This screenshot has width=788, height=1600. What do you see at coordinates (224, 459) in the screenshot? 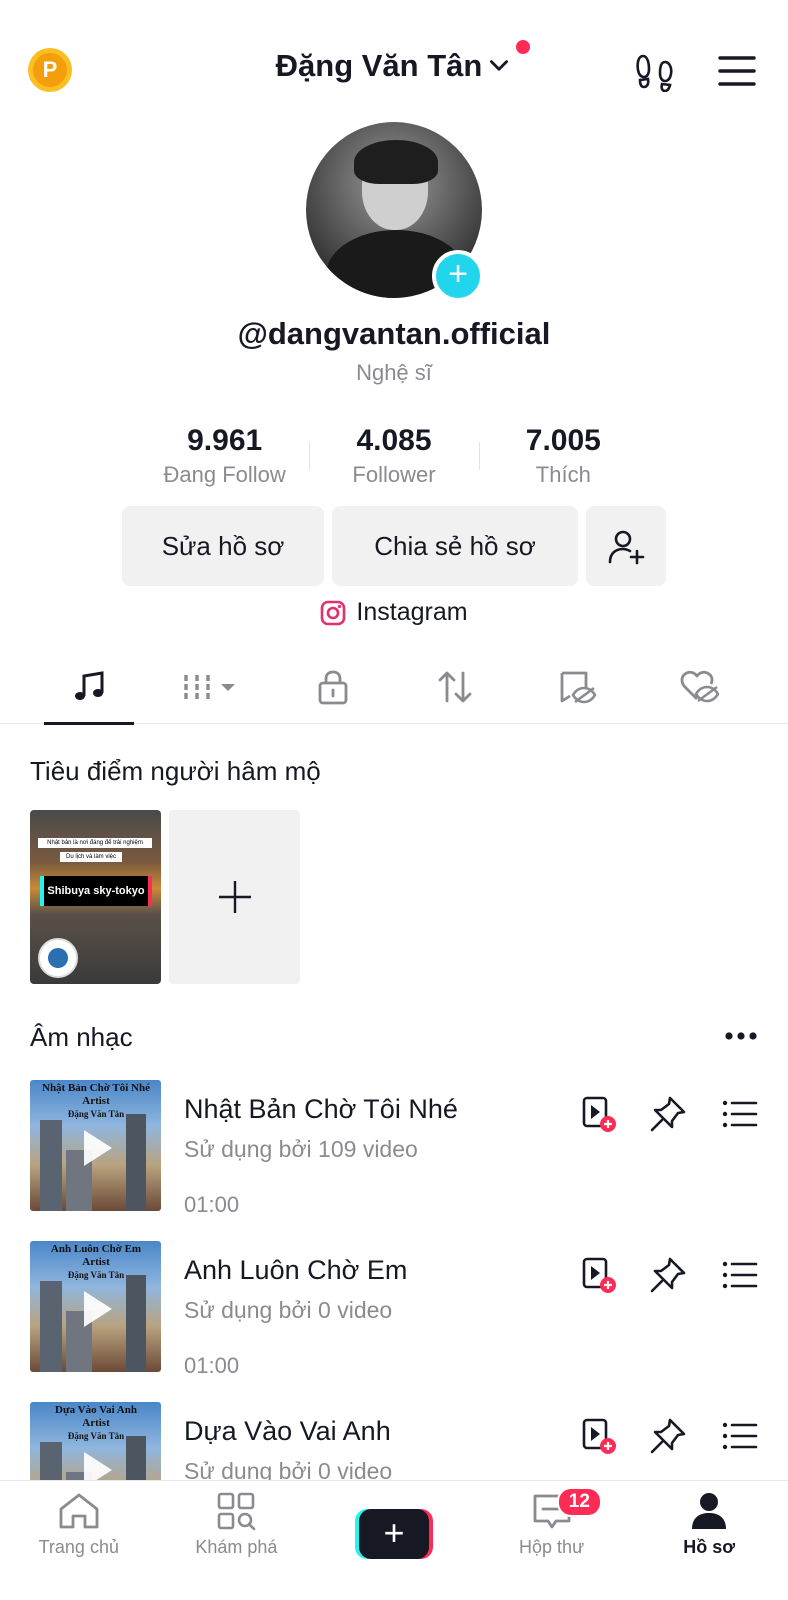
I see `stat-following: 9.961 Đang Follow` at bounding box center [224, 459].